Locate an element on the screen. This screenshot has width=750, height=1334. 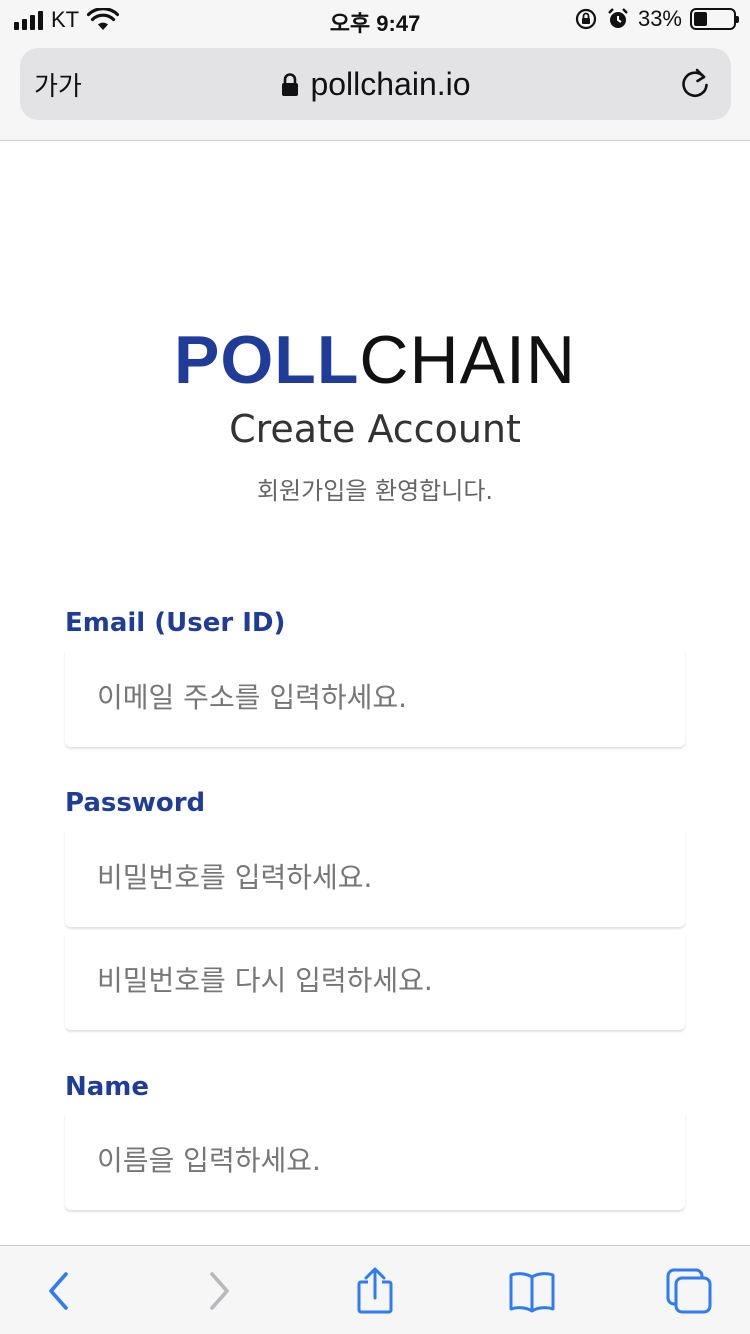
email-label: Email (User ID) is located at coordinates (175, 623).